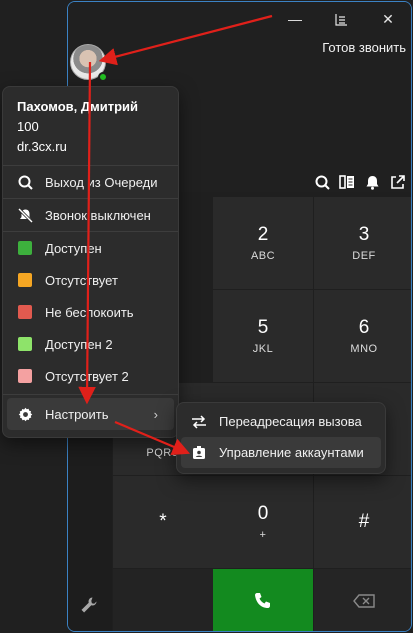 Image resolution: width=413 pixels, height=633 pixels. Describe the element at coordinates (25, 182) in the screenshot. I see `queue-icon` at that location.